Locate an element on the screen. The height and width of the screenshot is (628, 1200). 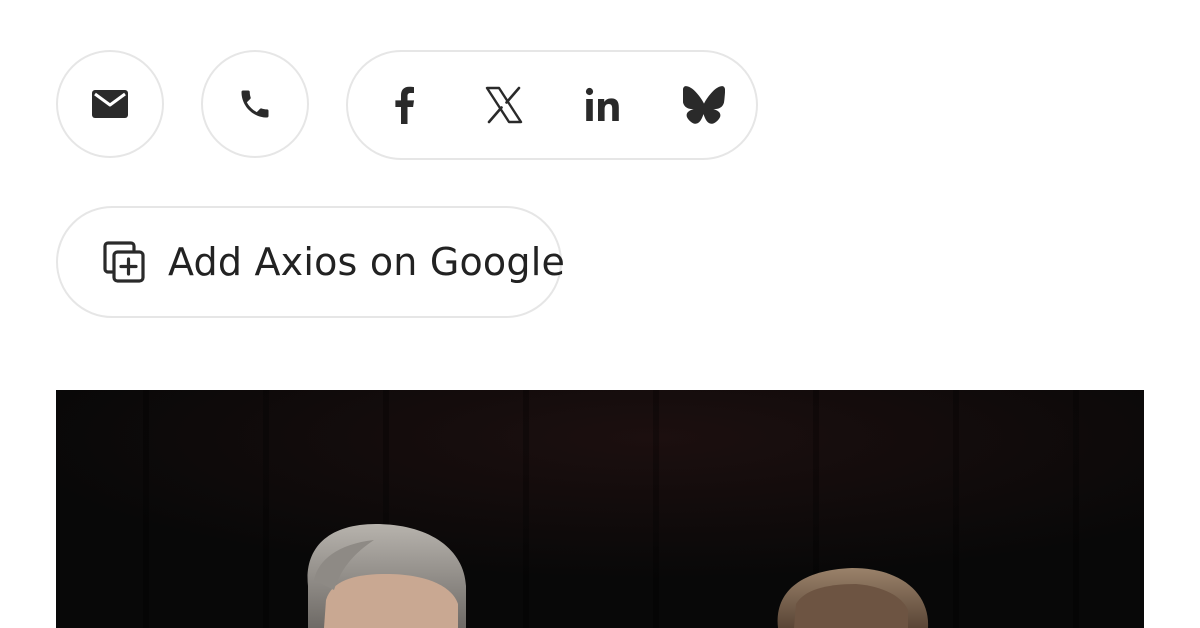
x-icon is located at coordinates (504, 105).